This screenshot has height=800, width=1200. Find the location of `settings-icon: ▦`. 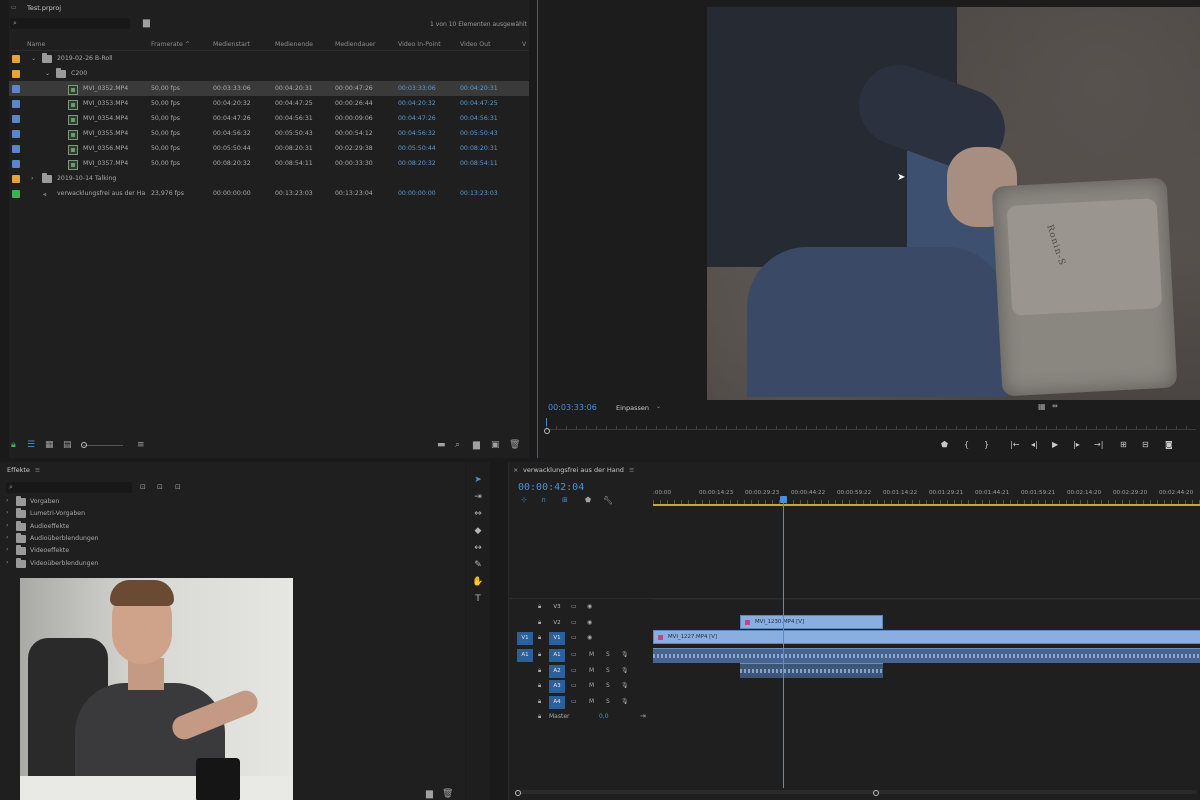

settings-icon: ▦ is located at coordinates (1042, 406).